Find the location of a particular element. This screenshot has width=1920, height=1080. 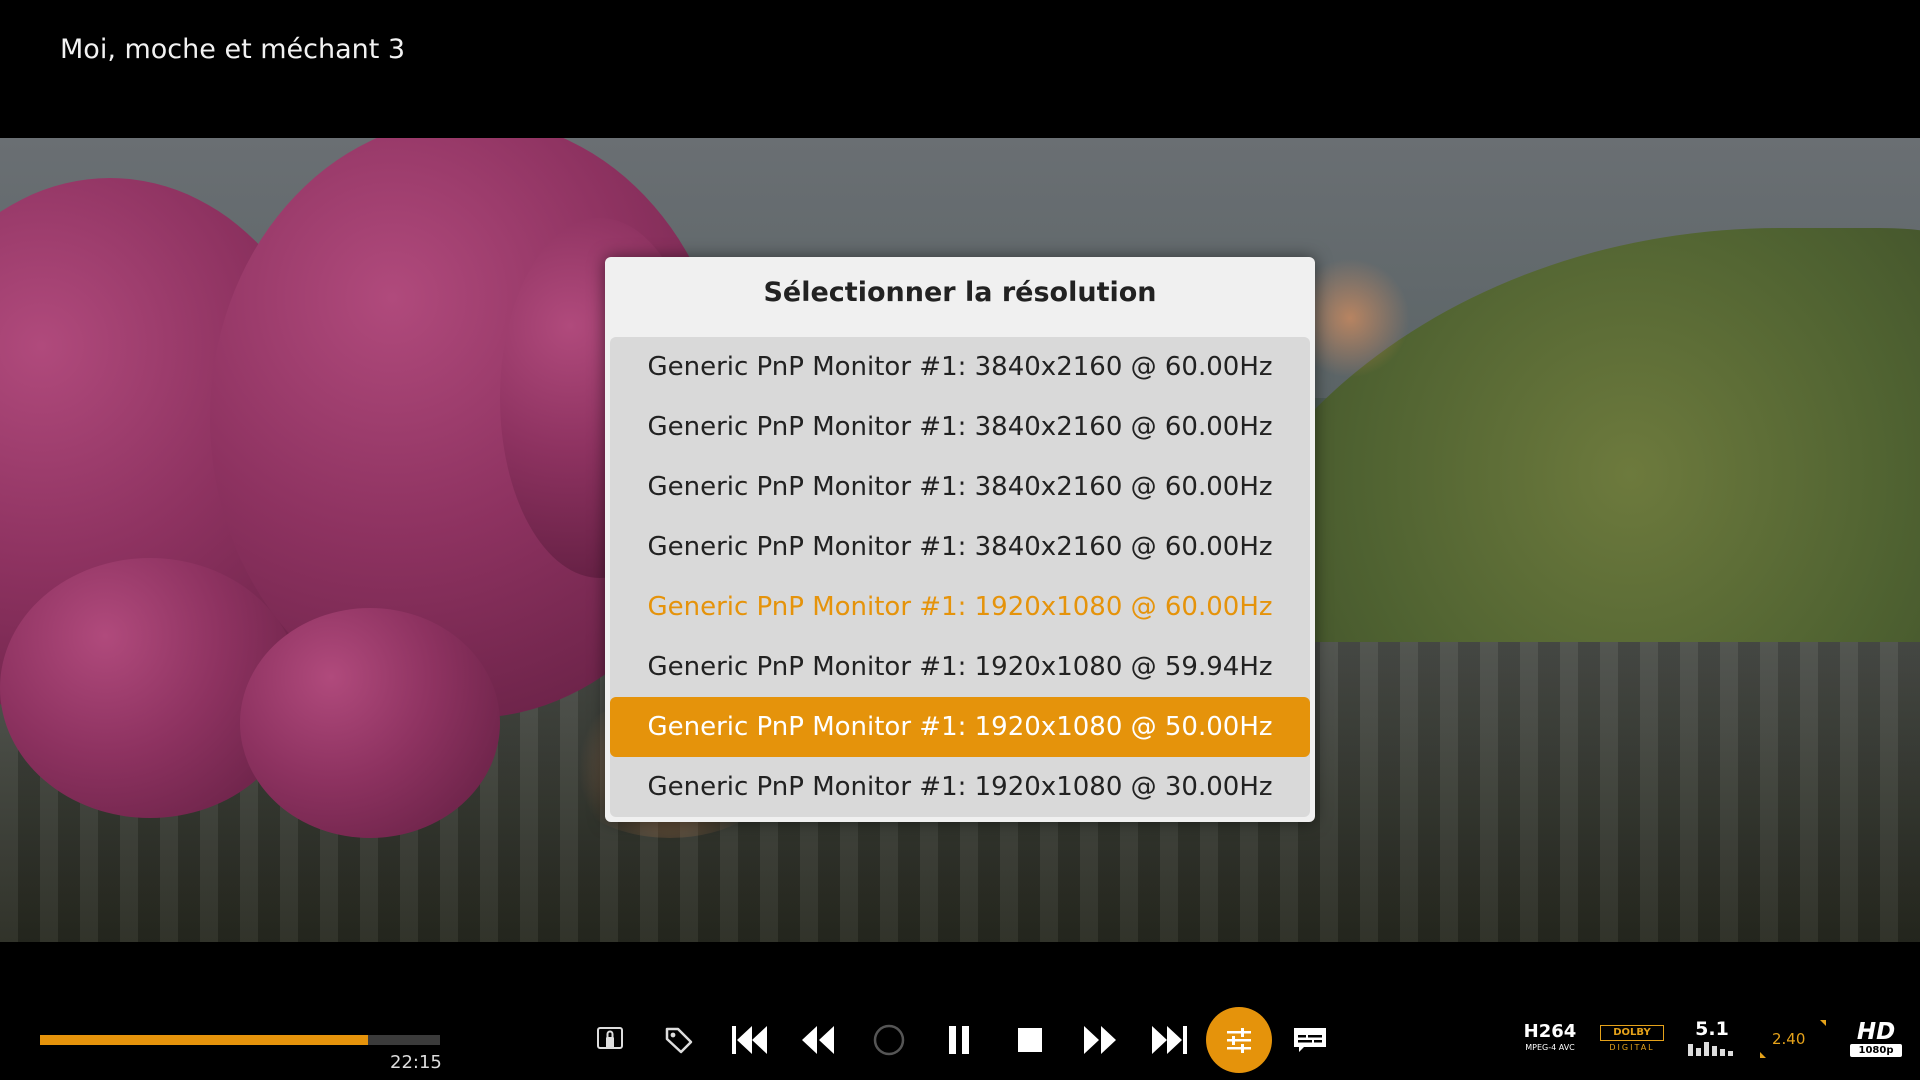

record-icon is located at coordinates (889, 1040).